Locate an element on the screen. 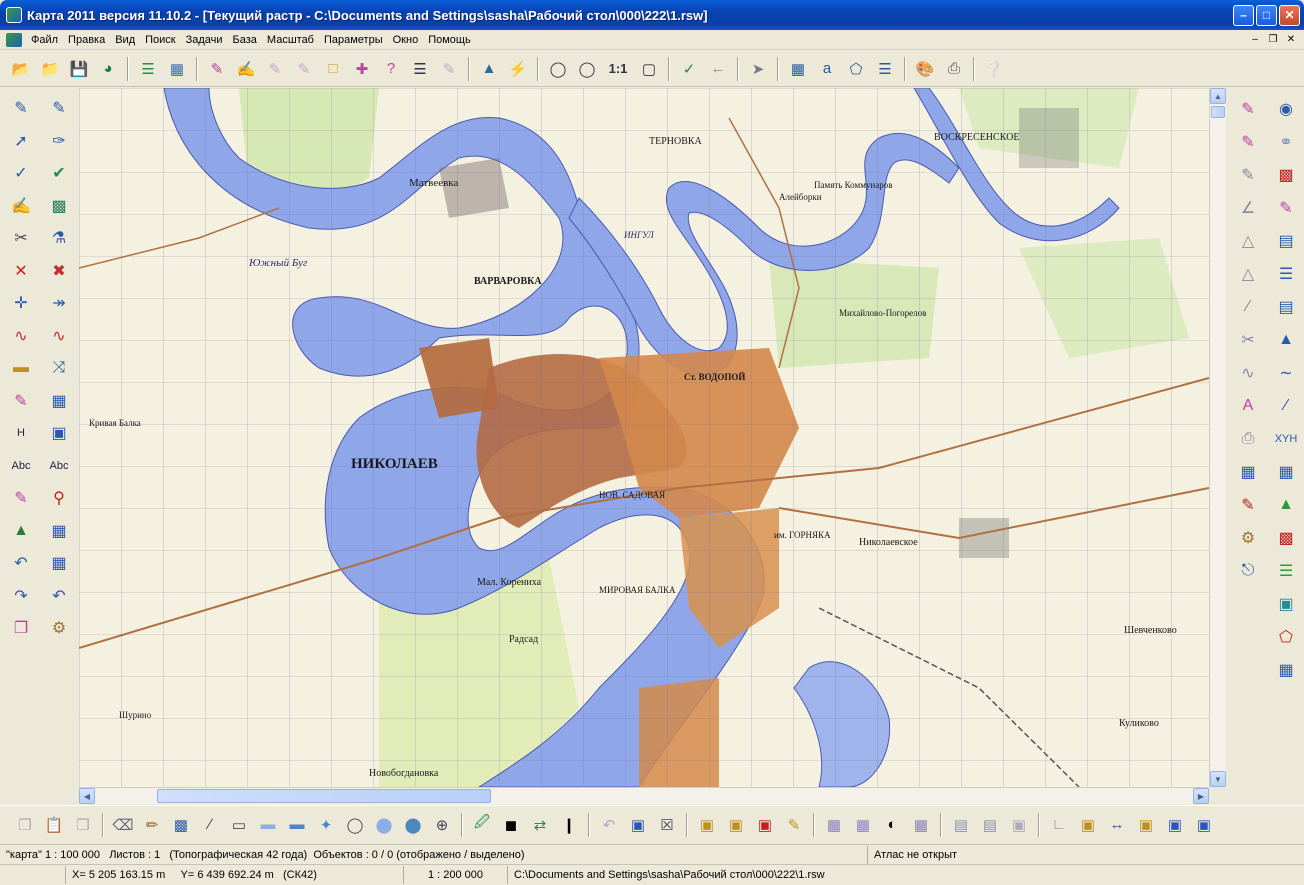  point-link-icon: ▣ is located at coordinates (1146, 825).